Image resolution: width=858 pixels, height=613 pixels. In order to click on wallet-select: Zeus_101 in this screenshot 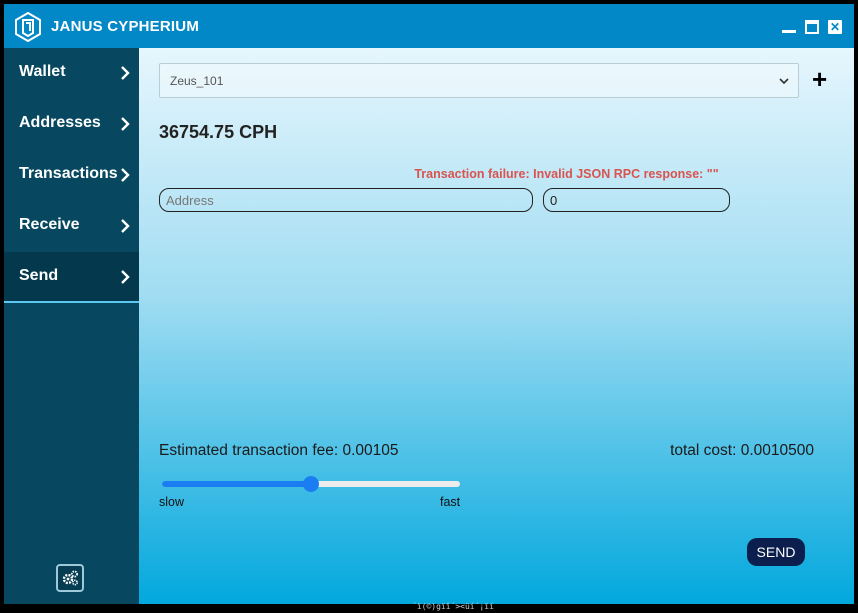, I will do `click(479, 80)`.